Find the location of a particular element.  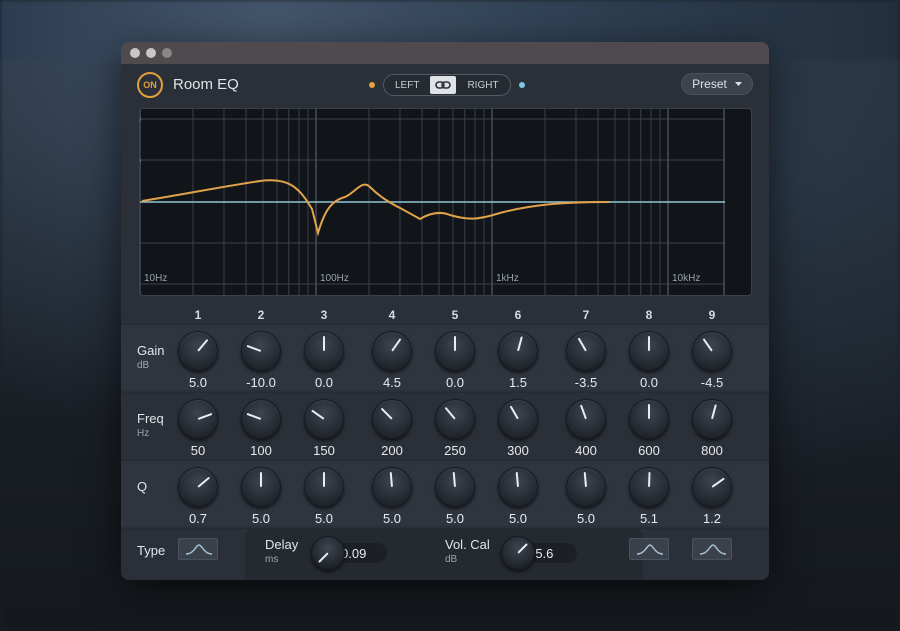

freq-knob-band-4: 200 is located at coordinates (392, 428).